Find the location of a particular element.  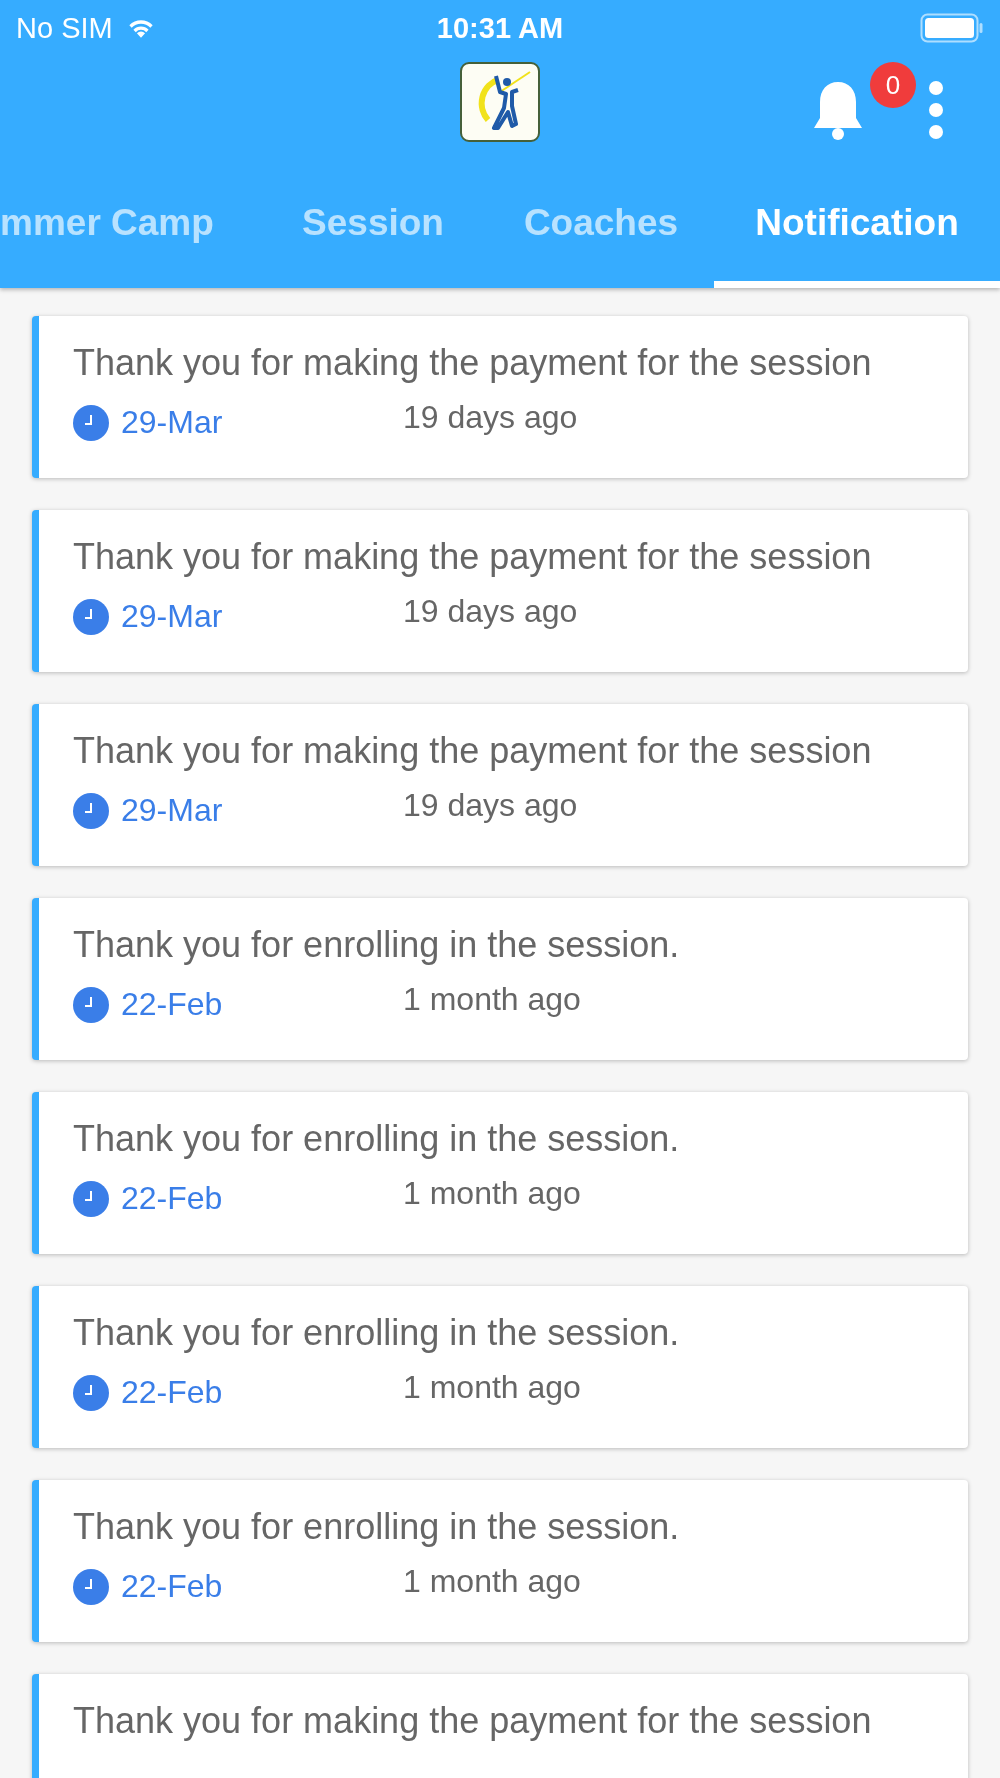

notification-badge: 0 is located at coordinates (893, 85).